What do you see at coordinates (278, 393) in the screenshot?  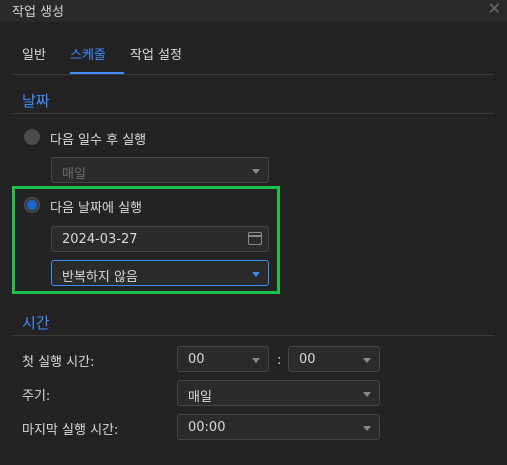 I see `period-select: 매일` at bounding box center [278, 393].